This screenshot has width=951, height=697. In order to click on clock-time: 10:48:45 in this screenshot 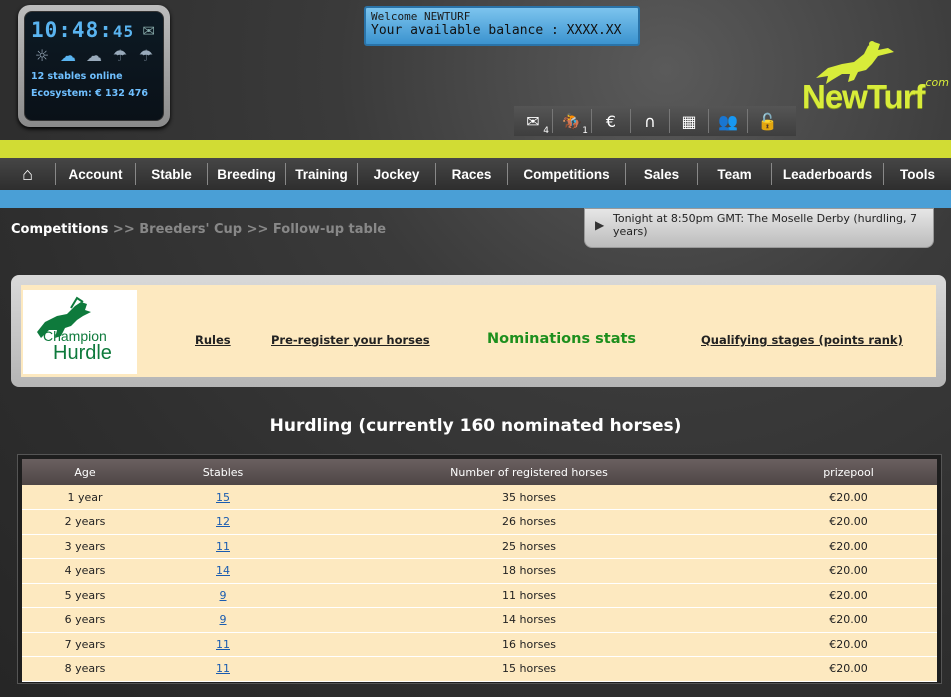, I will do `click(83, 30)`.